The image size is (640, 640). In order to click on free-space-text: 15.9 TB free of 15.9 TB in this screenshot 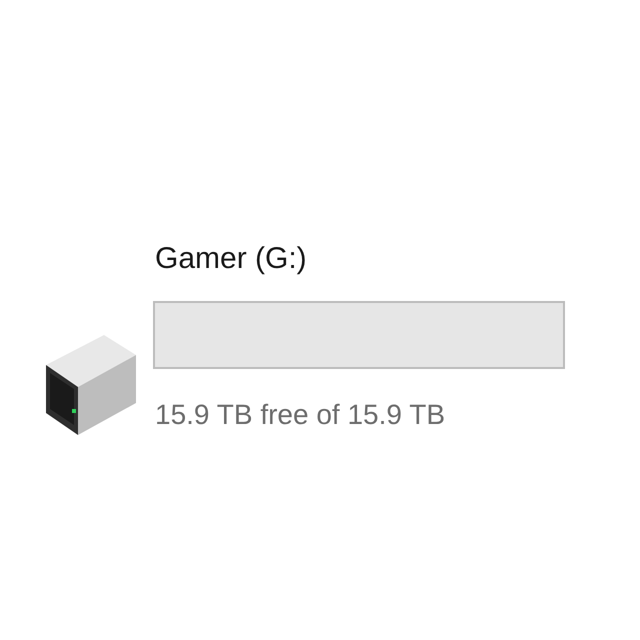, I will do `click(300, 415)`.